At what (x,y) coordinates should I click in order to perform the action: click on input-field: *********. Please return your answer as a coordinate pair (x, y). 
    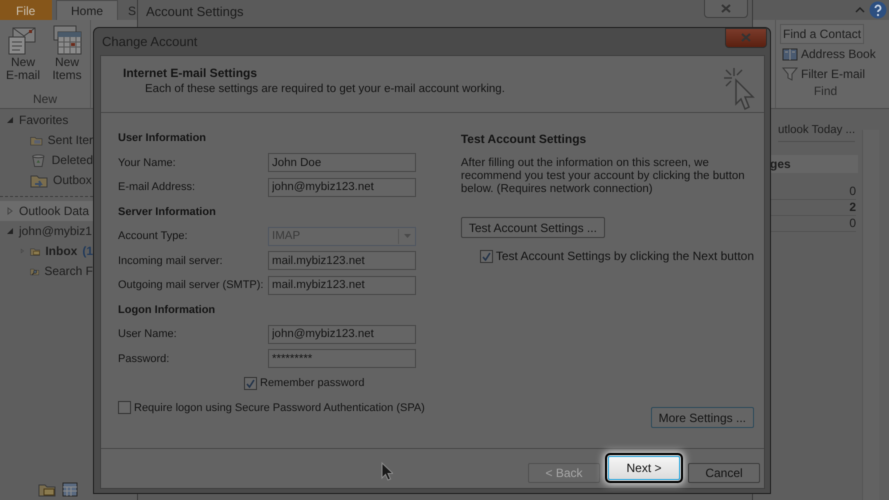
    Looking at the image, I should click on (342, 358).